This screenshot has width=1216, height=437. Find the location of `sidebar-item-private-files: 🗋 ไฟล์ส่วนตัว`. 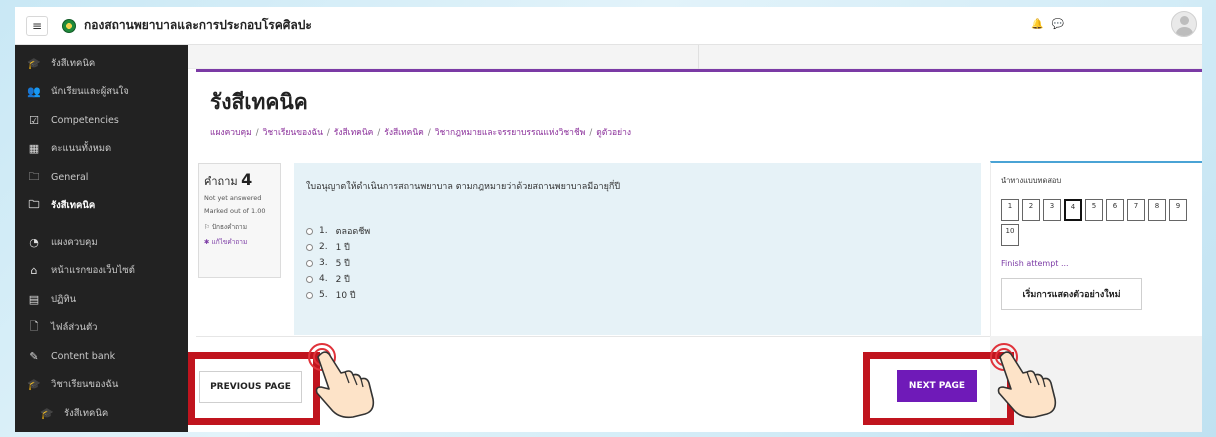

sidebar-item-private-files: 🗋 ไฟล์ส่วนตัว is located at coordinates (101, 328).